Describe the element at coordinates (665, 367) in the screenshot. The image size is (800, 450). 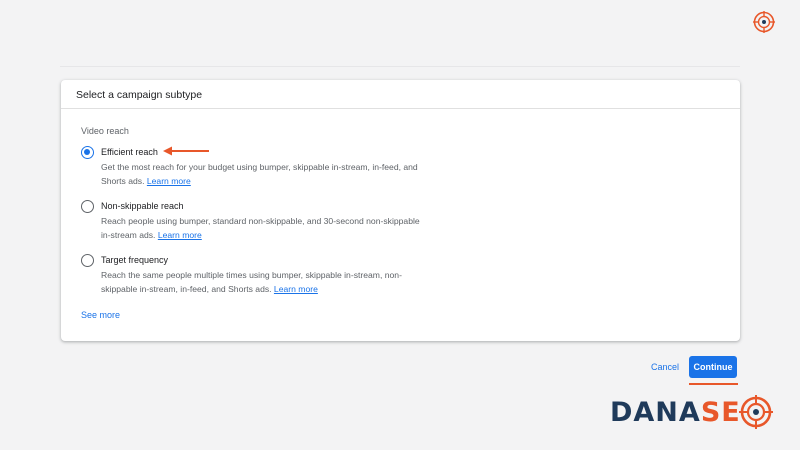
I see `cancel-button: Cancel` at that location.